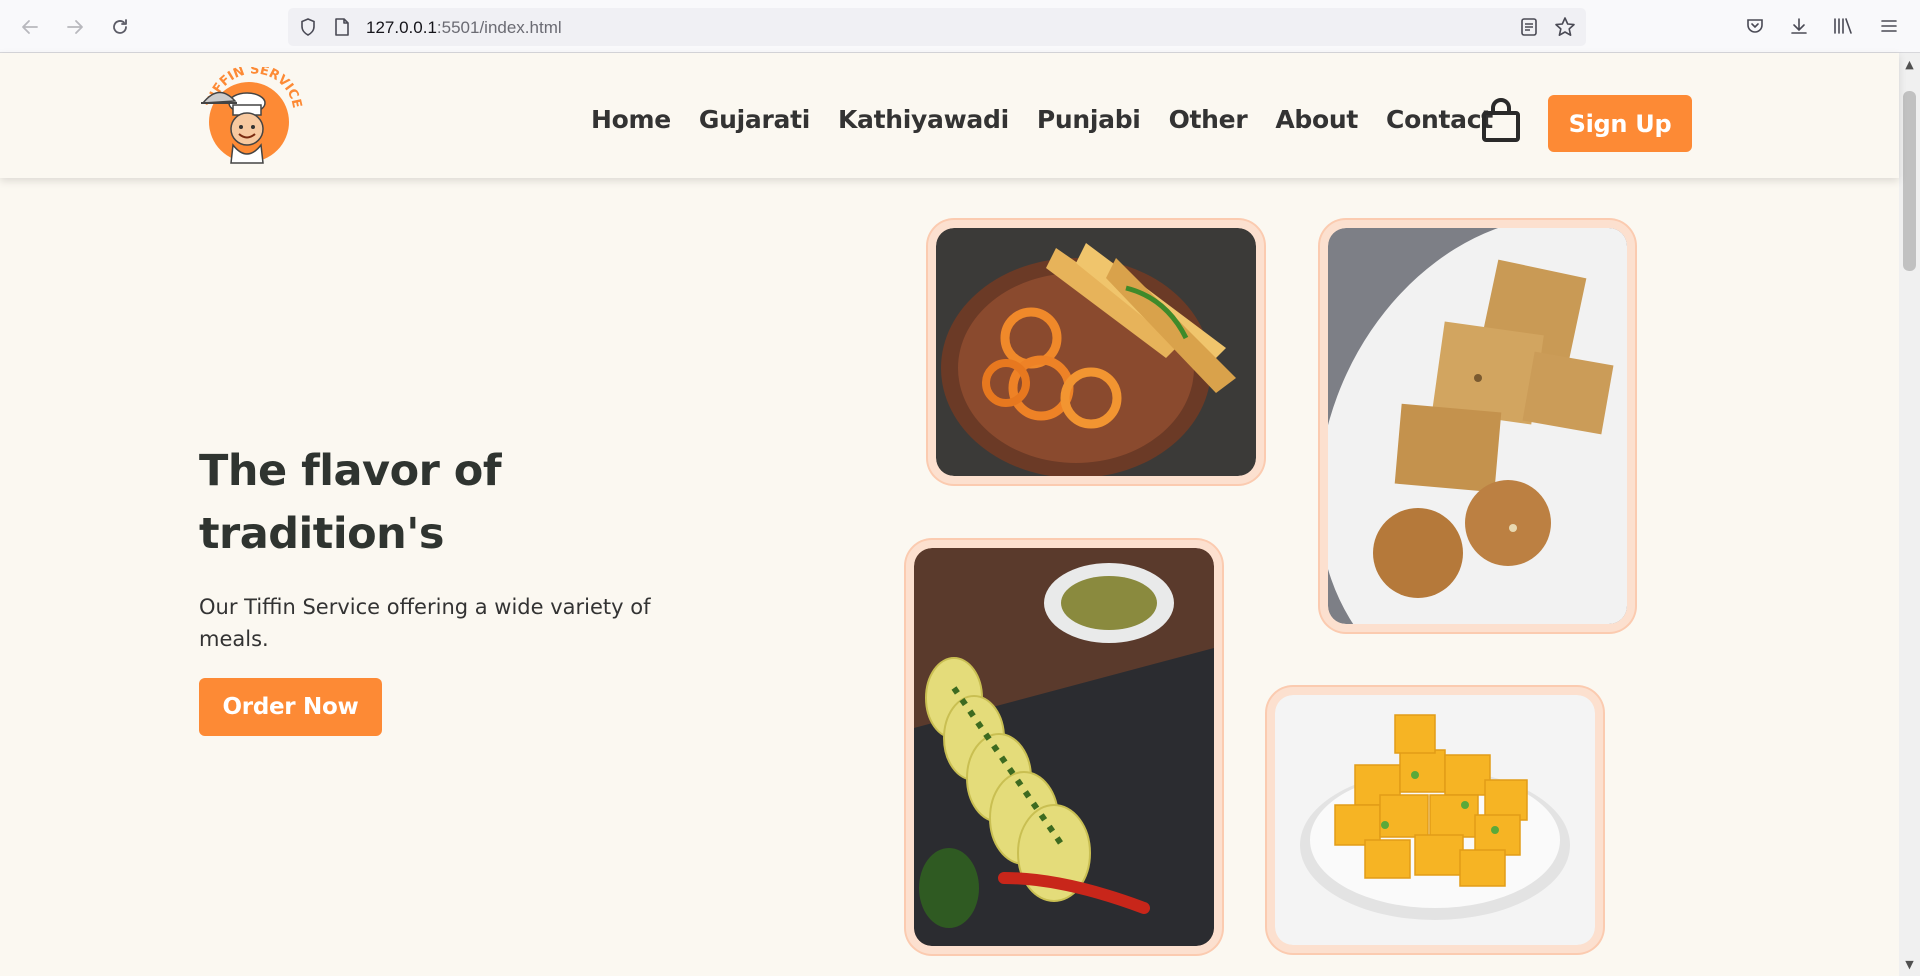  I want to click on shield-icon, so click(308, 29).